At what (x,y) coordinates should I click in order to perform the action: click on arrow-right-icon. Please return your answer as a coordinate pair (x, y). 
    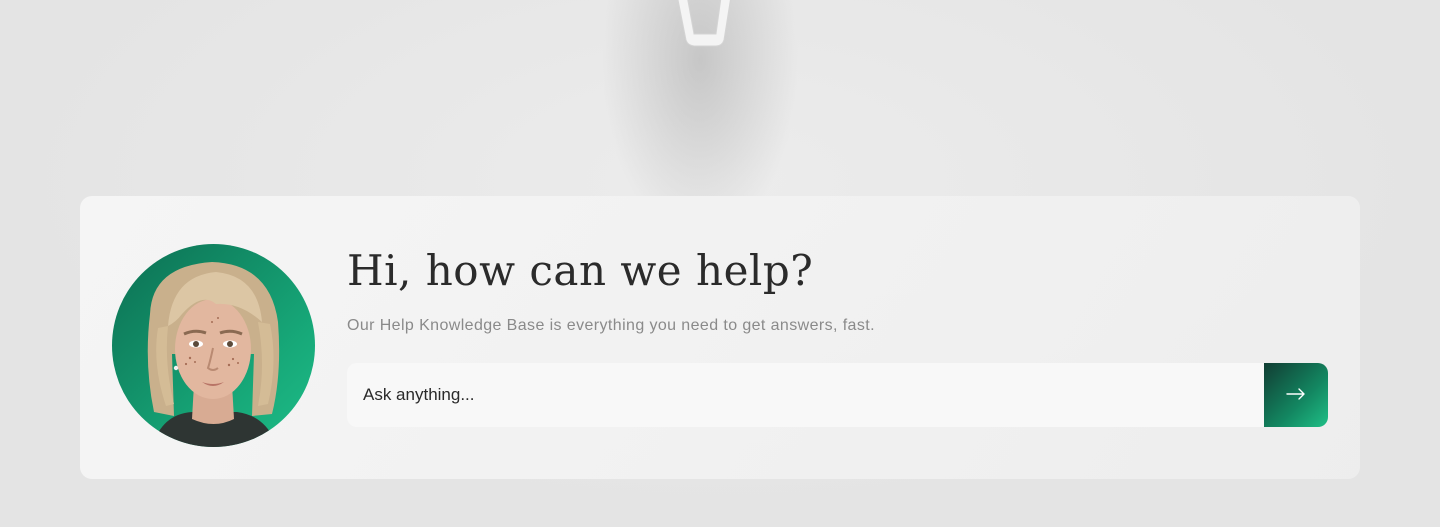
    Looking at the image, I should click on (1296, 395).